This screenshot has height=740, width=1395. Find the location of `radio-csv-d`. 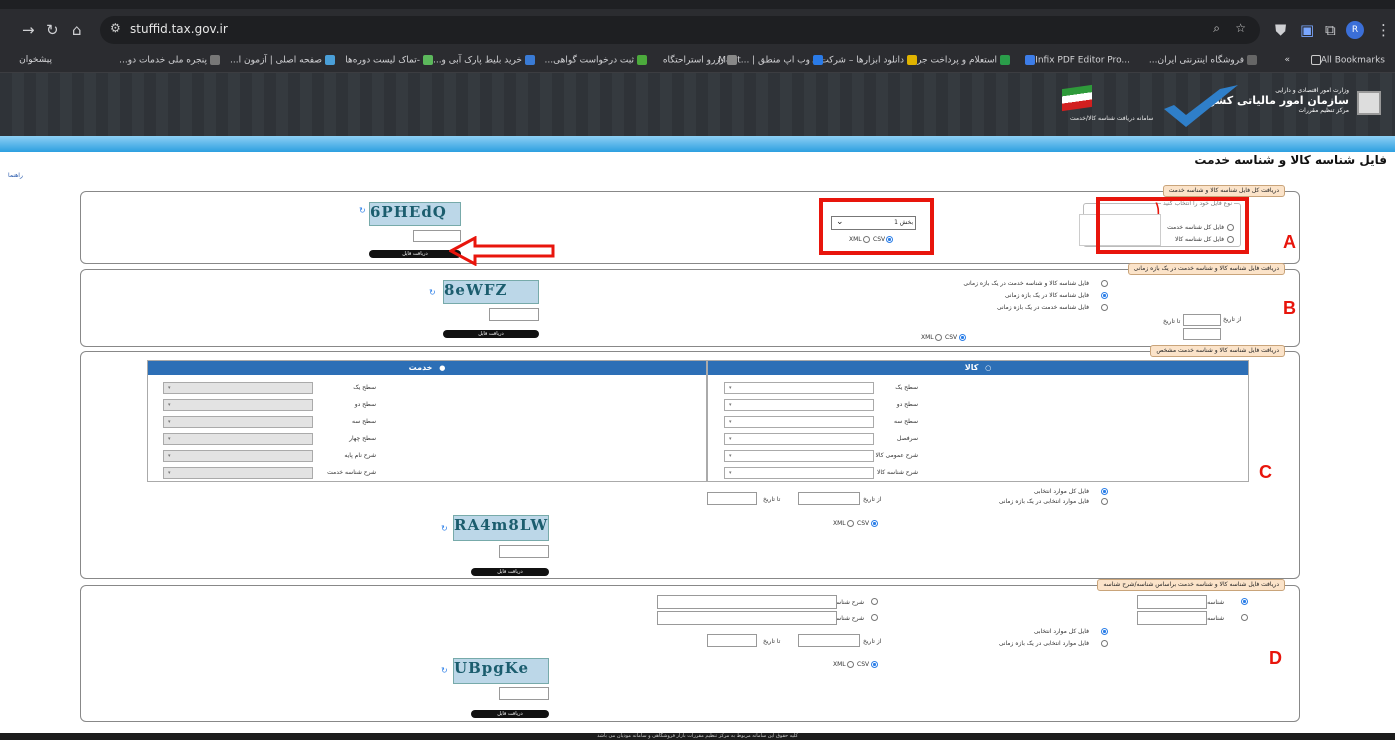

radio-csv-d is located at coordinates (874, 664).